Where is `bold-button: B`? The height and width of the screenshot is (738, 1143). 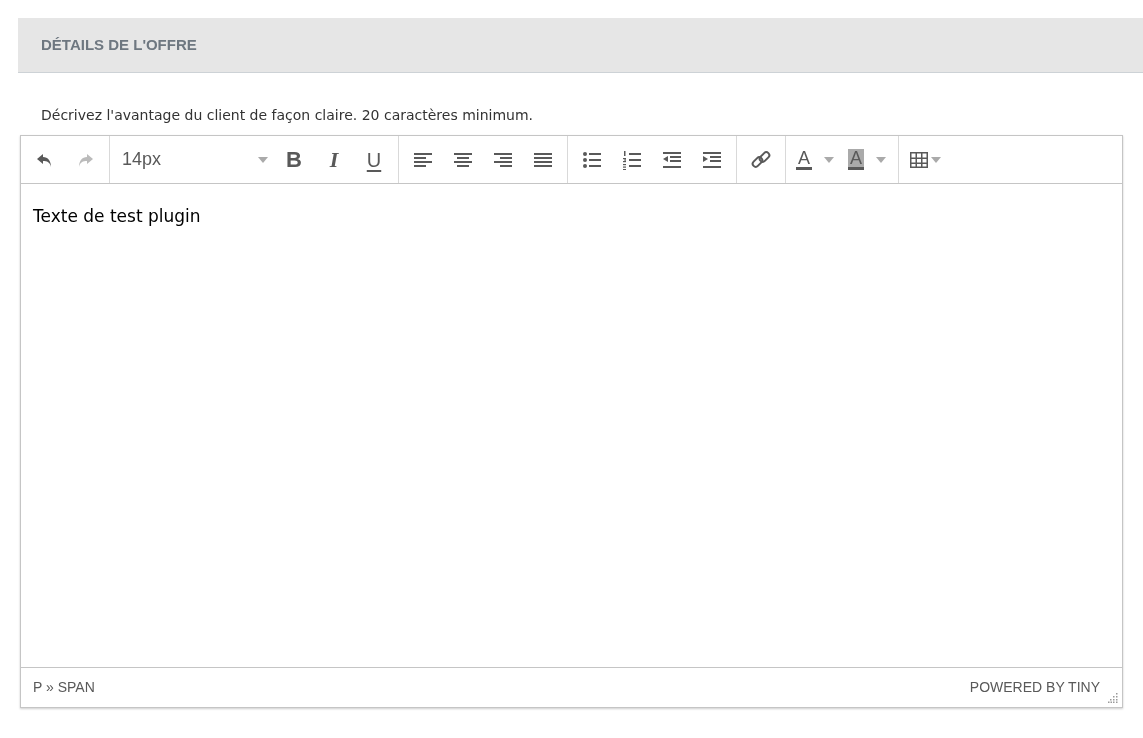
bold-button: B is located at coordinates (294, 159).